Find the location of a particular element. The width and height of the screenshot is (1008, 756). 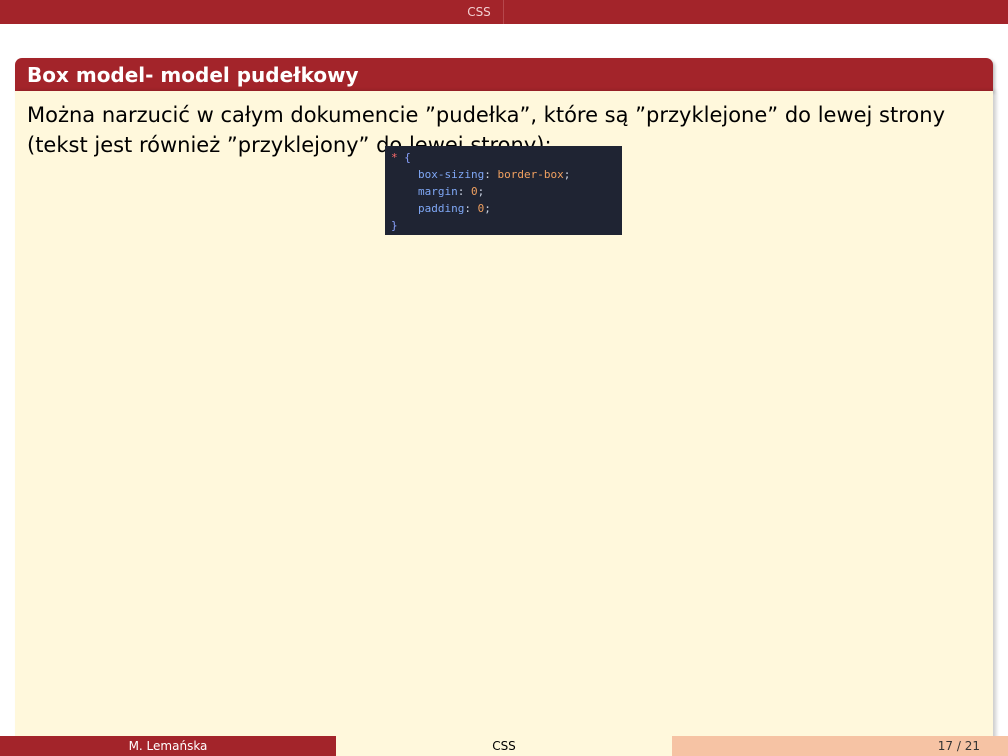

footer-bar: M. Lemańska CSS 17 / 21 is located at coordinates (504, 746).